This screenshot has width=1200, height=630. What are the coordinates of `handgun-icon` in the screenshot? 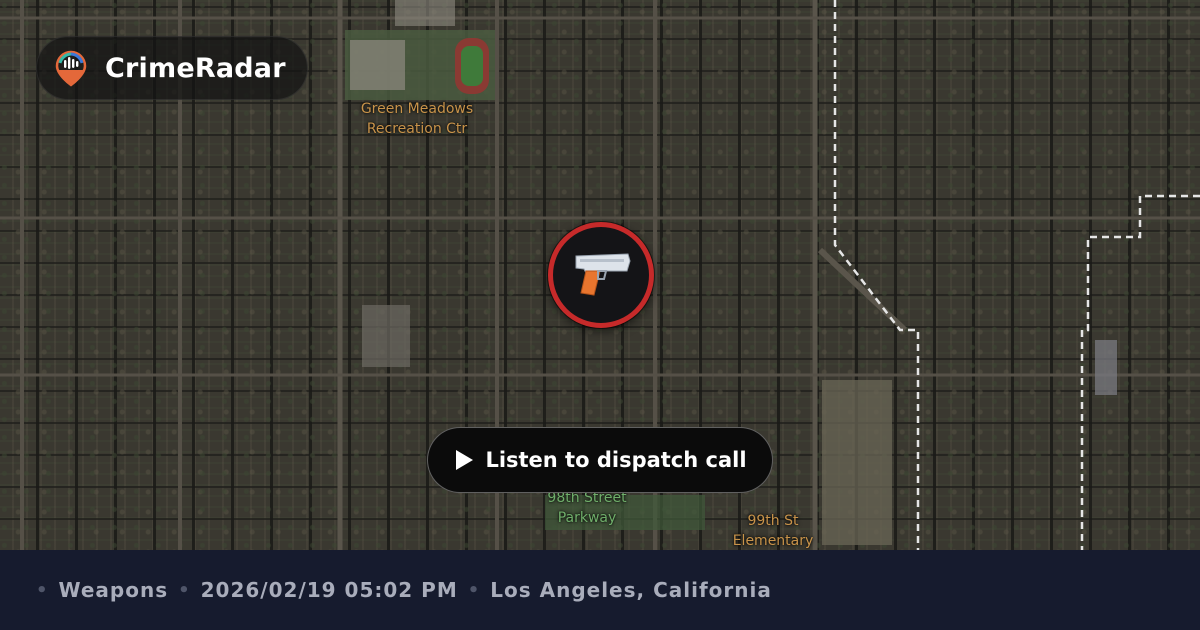 It's located at (603, 274).